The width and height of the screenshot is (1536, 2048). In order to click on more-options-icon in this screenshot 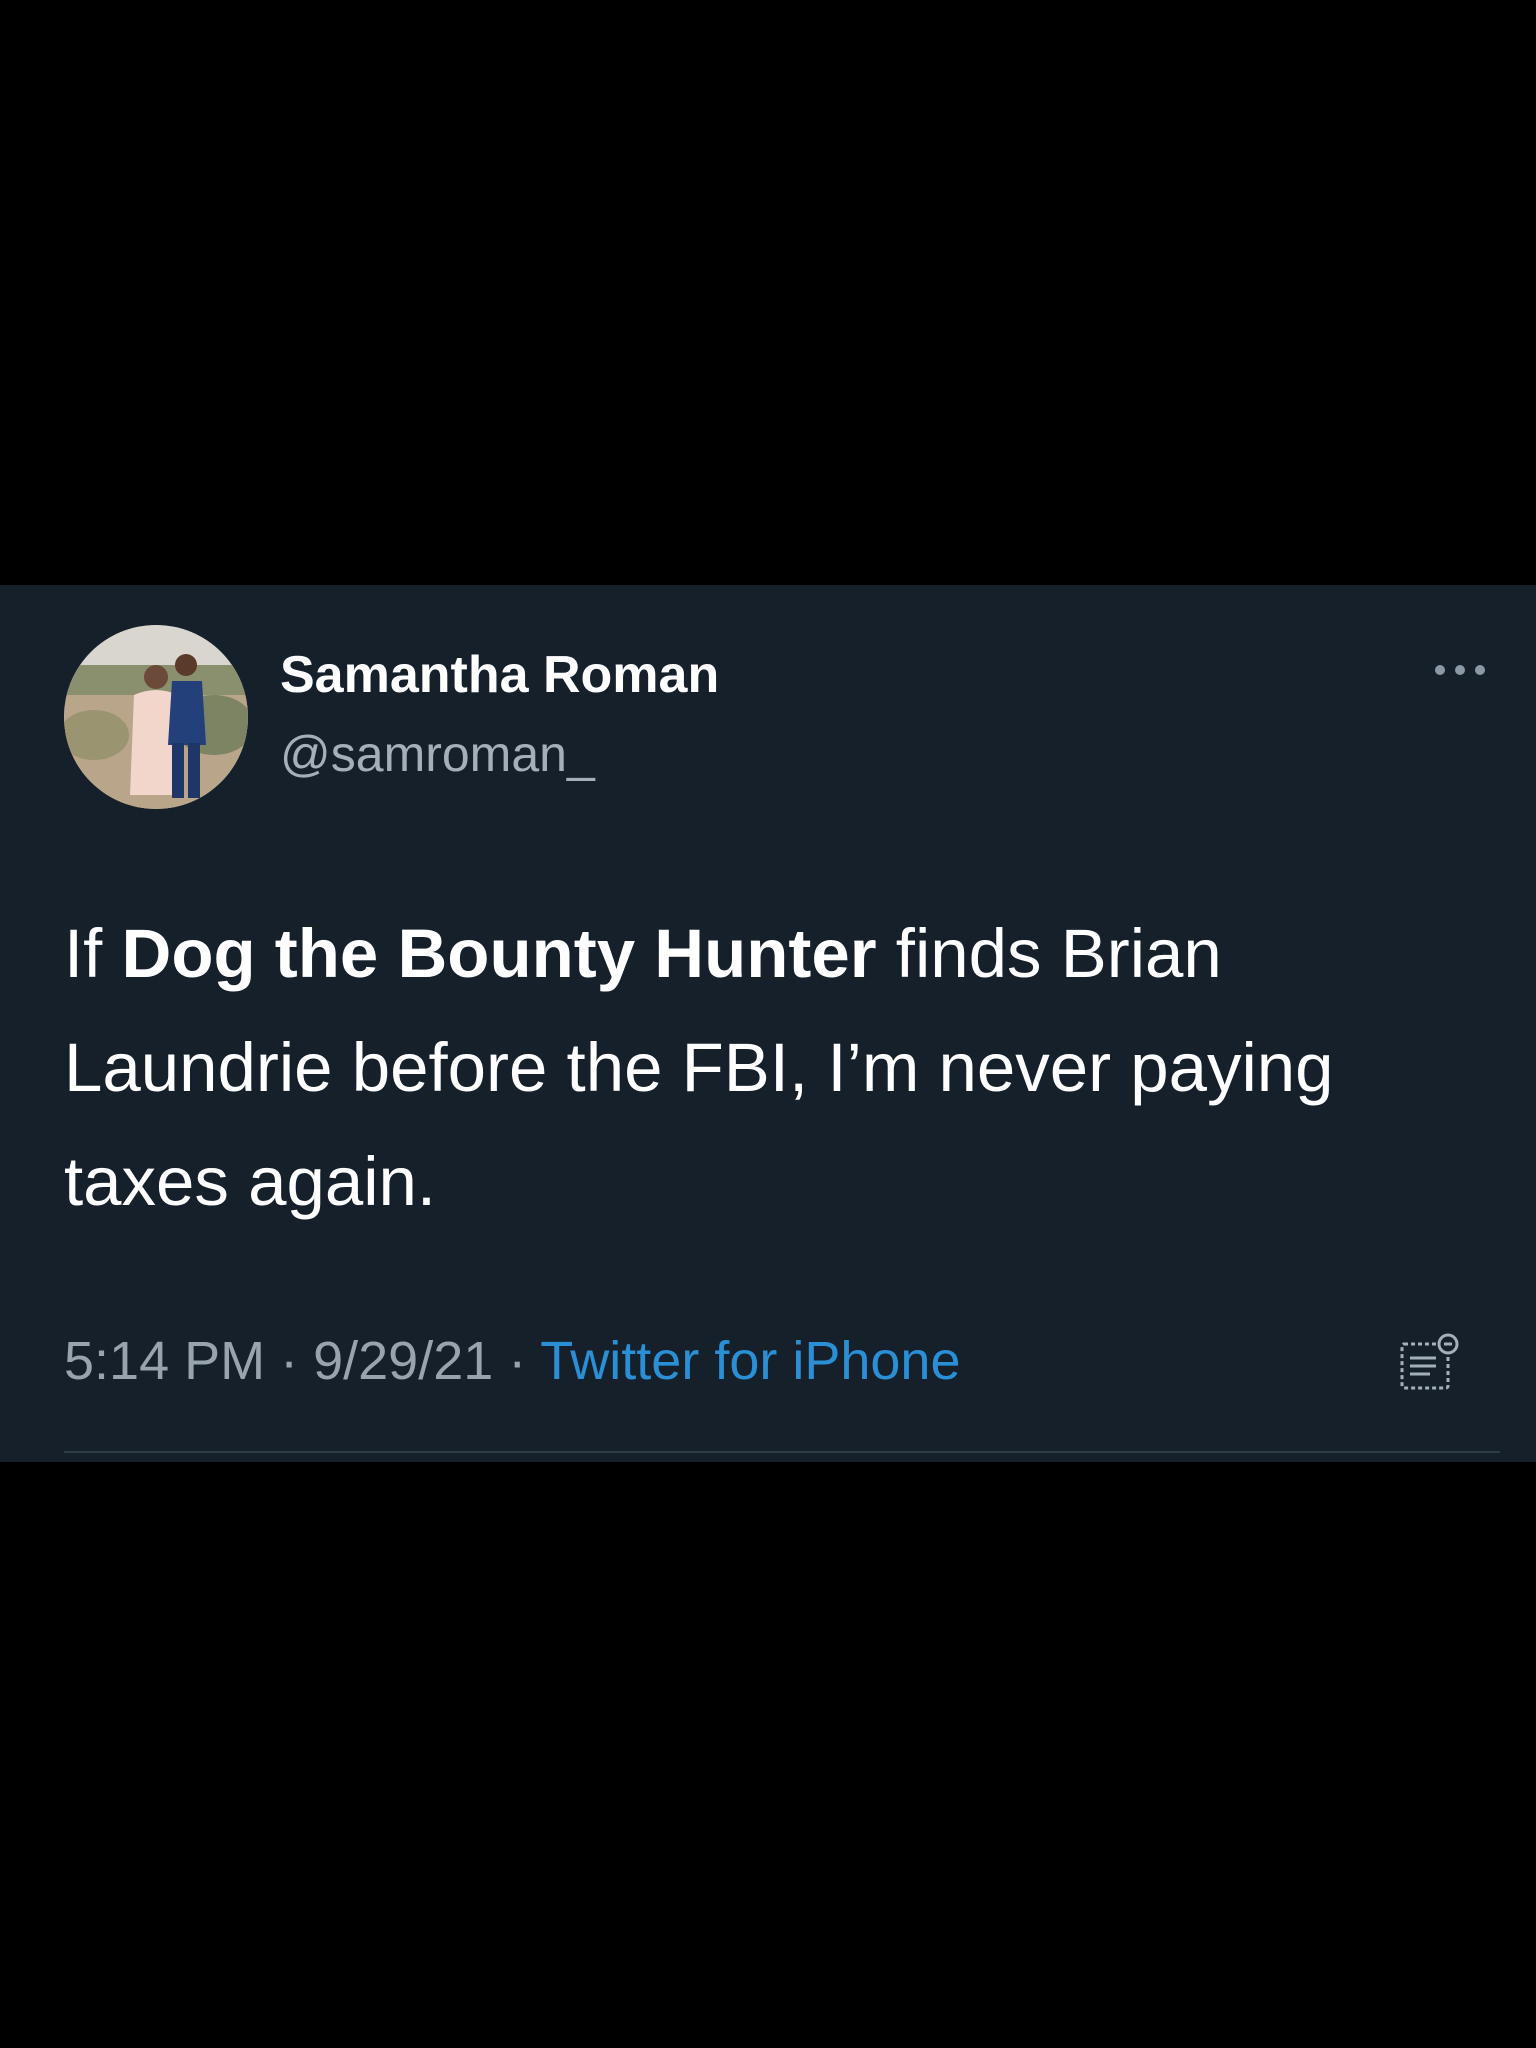, I will do `click(1460, 670)`.